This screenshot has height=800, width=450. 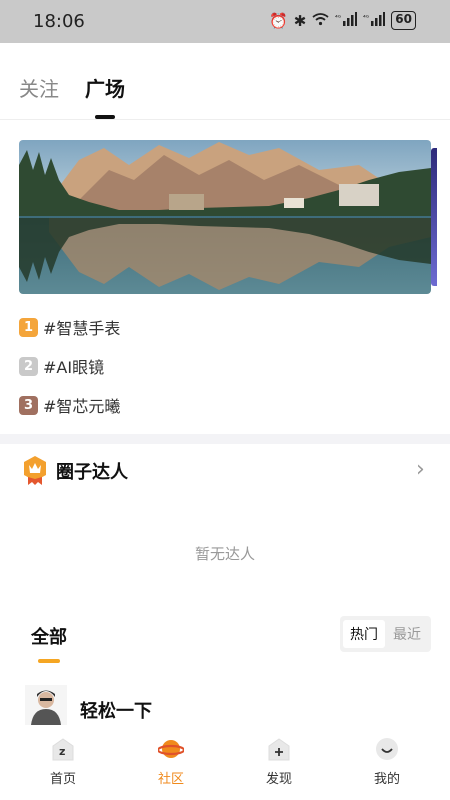 What do you see at coordinates (39, 87) in the screenshot?
I see `tab-follow: 关注` at bounding box center [39, 87].